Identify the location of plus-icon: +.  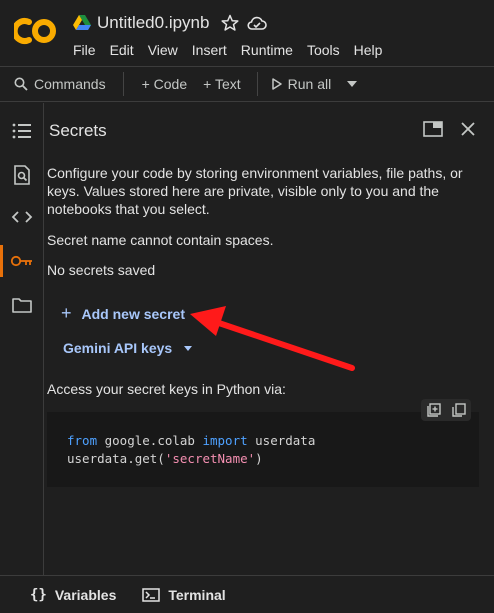
(66, 313).